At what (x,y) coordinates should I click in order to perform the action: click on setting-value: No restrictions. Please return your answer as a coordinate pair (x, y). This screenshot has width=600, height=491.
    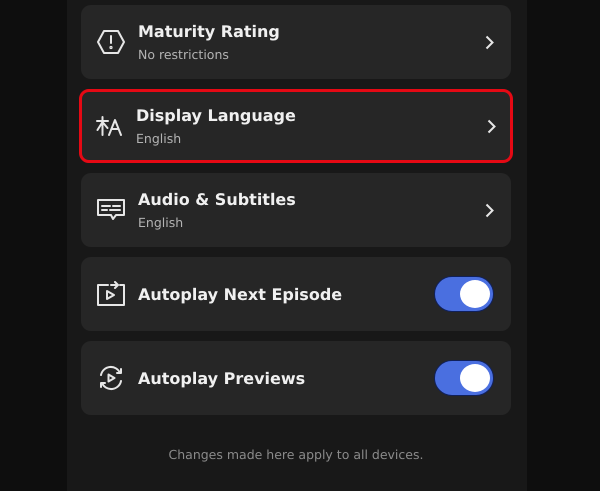
    Looking at the image, I should click on (184, 54).